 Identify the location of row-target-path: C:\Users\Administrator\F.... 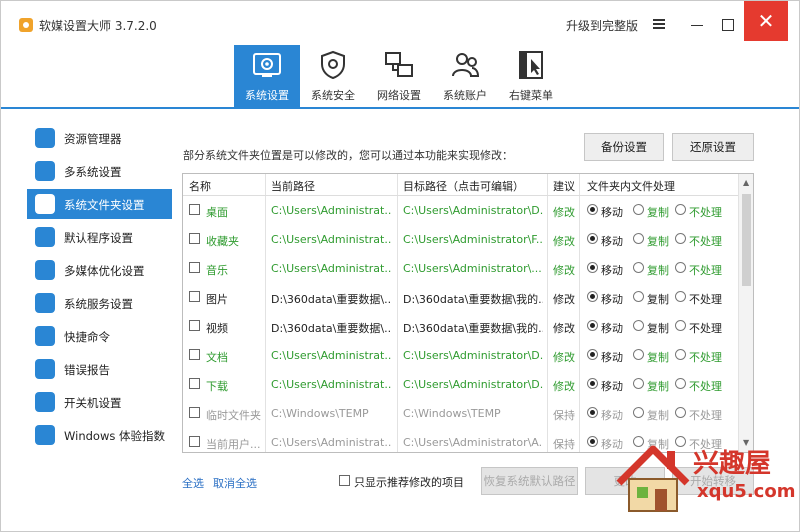
(473, 239).